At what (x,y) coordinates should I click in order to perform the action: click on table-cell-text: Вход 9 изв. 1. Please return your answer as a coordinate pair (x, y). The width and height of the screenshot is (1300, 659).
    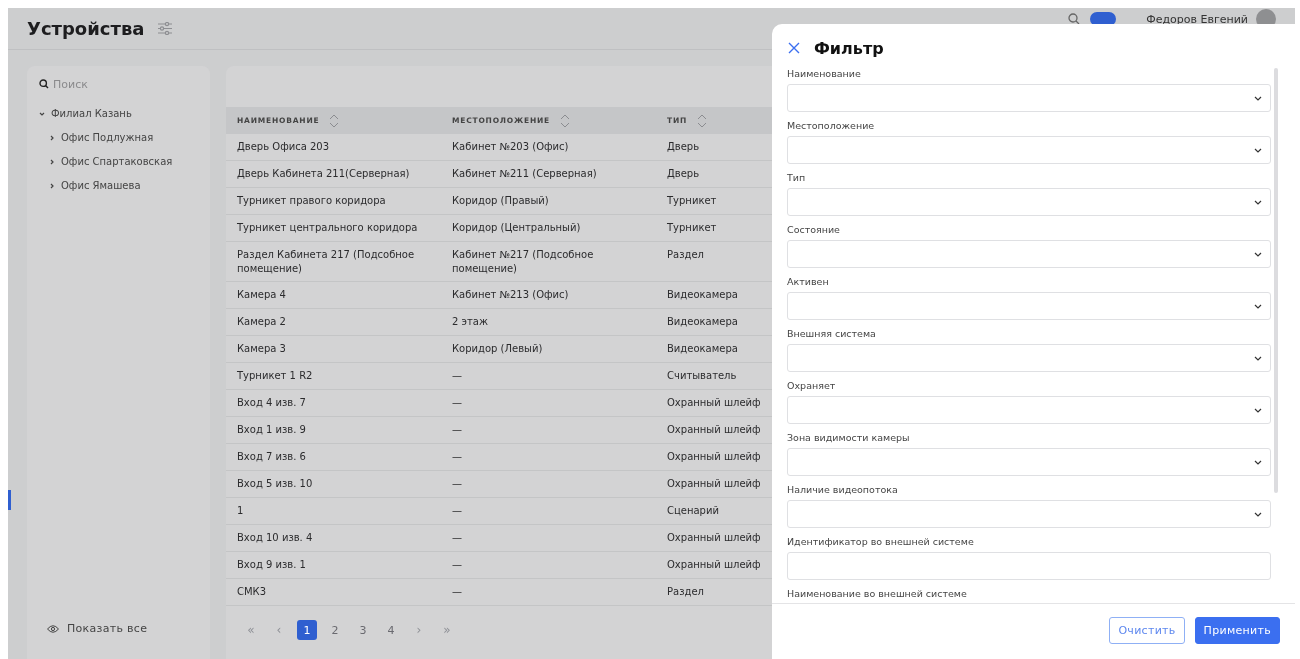
    Looking at the image, I should click on (271, 565).